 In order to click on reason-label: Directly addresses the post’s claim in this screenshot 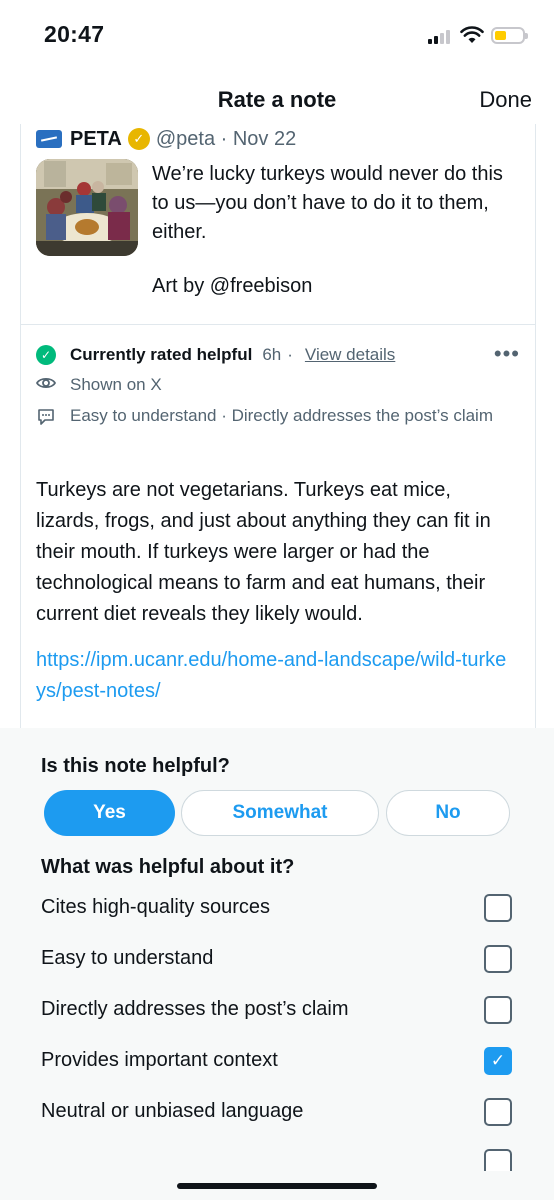, I will do `click(195, 1009)`.